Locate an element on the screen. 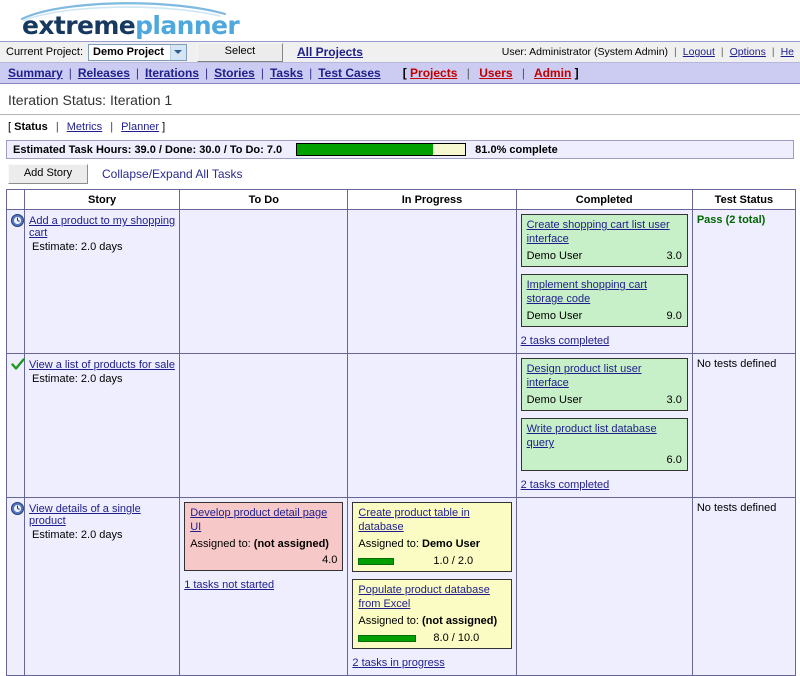 Image resolution: width=800 pixels, height=676 pixels. select-project-button: Select is located at coordinates (239, 52).